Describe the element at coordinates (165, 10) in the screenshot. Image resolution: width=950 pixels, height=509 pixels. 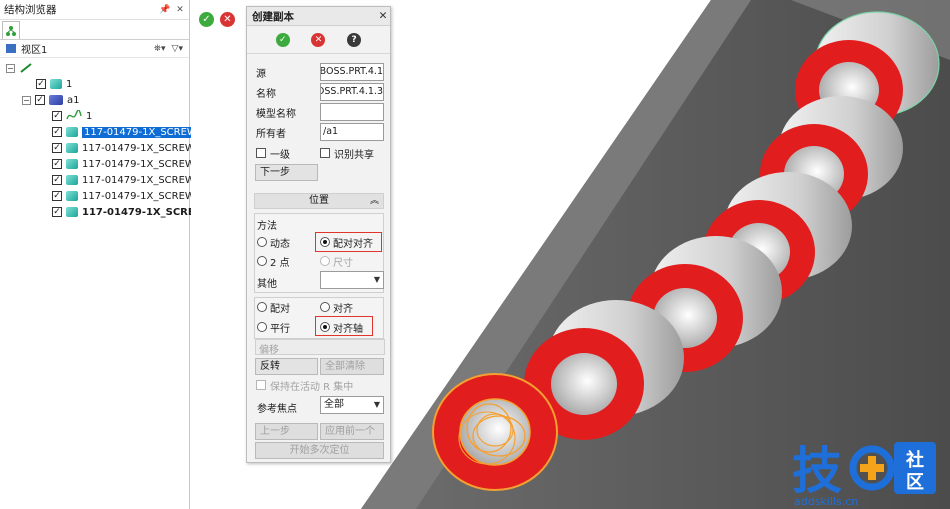
I see `pin-icon: 📌` at that location.